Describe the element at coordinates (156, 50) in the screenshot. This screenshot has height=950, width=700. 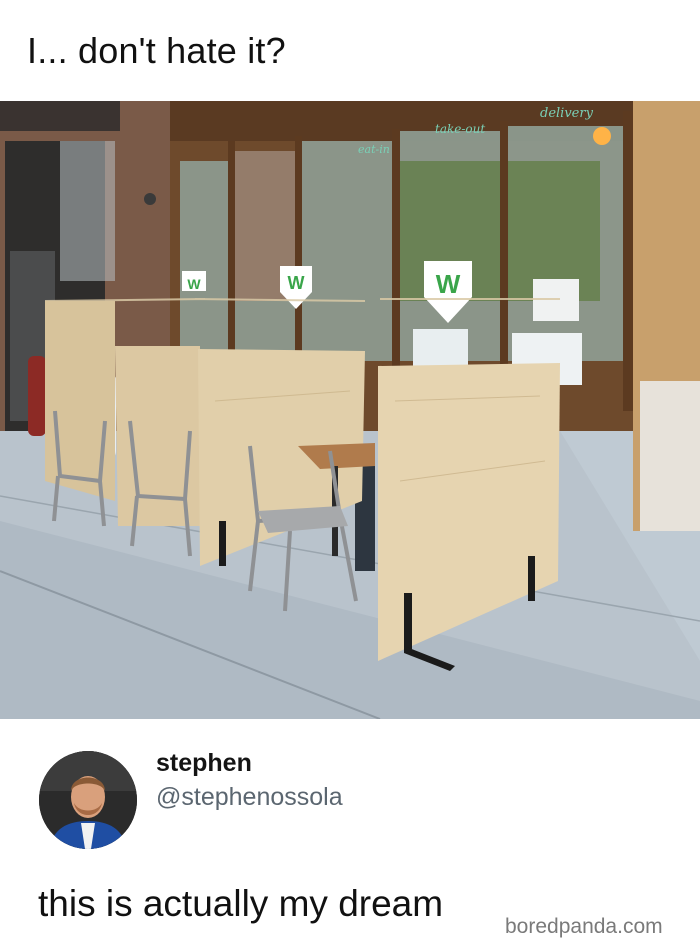
I see `meme-caption: I... don't hate it?` at that location.